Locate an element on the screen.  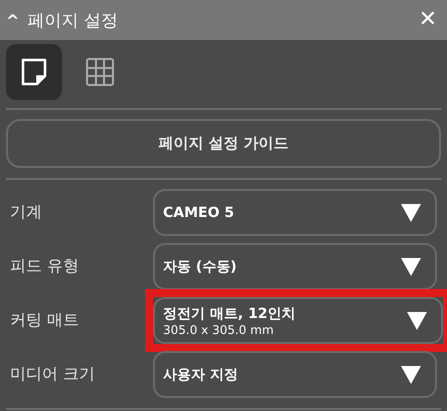
page-tab is located at coordinates (34, 72).